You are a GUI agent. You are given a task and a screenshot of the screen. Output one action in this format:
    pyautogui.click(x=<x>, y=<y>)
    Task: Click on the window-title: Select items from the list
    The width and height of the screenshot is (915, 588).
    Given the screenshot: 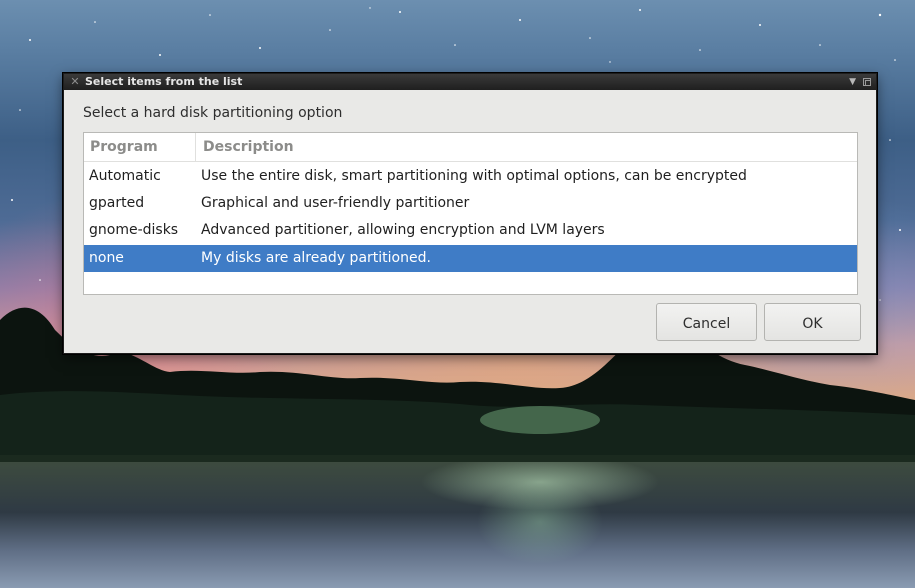 What is the action you would take?
    pyautogui.click(x=164, y=81)
    